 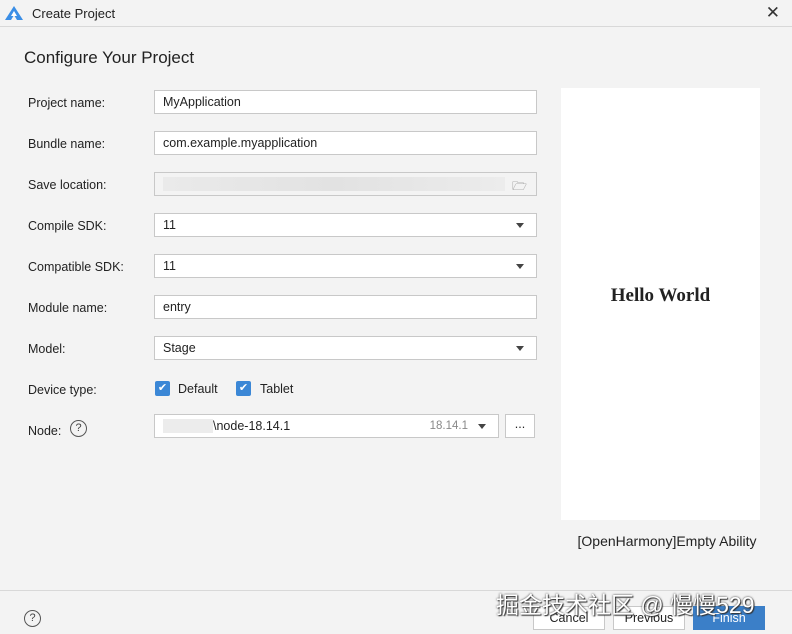 I want to click on model-value: Stage, so click(x=179, y=348).